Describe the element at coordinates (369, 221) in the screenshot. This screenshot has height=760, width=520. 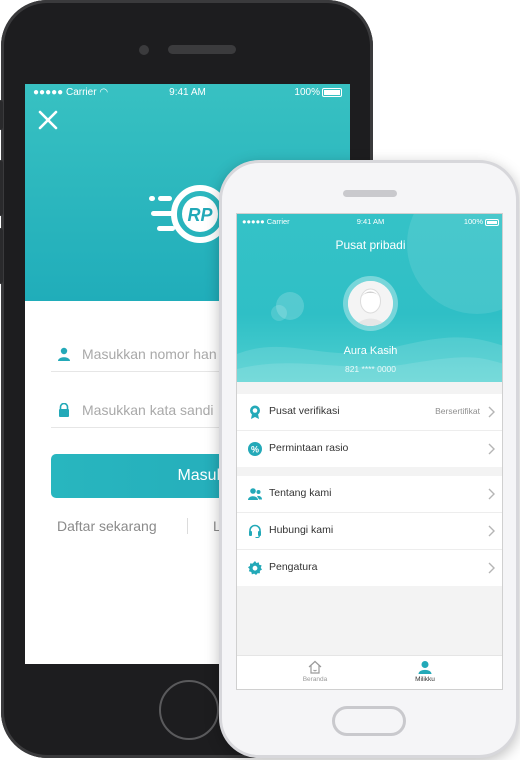
I see `status-bar: ●●●●● Carrier 9:41 AM 100%` at that location.